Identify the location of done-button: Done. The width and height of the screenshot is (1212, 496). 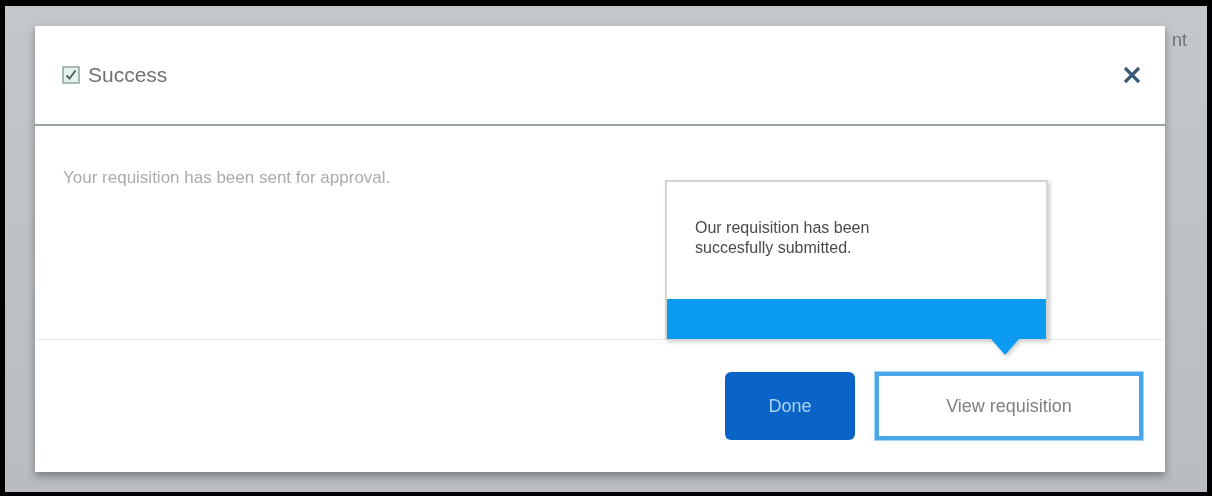
(790, 406).